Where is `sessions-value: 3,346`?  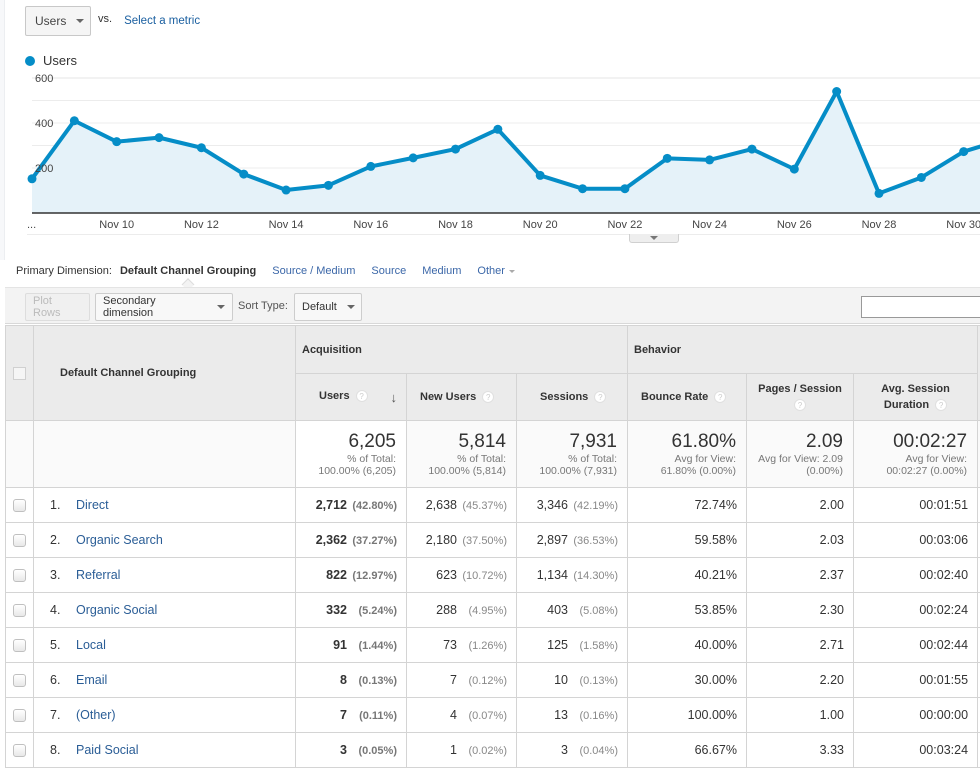 sessions-value: 3,346 is located at coordinates (552, 505).